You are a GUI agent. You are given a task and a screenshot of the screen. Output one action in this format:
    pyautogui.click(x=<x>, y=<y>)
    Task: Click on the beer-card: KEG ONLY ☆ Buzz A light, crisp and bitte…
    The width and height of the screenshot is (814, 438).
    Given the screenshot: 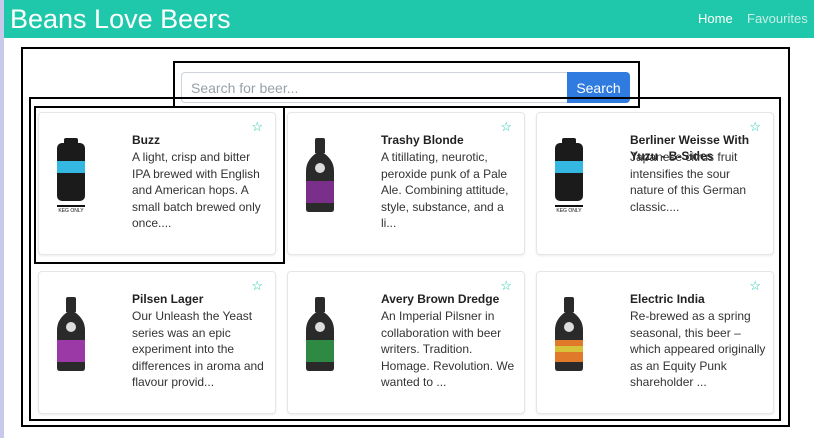 What is the action you would take?
    pyautogui.click(x=157, y=183)
    